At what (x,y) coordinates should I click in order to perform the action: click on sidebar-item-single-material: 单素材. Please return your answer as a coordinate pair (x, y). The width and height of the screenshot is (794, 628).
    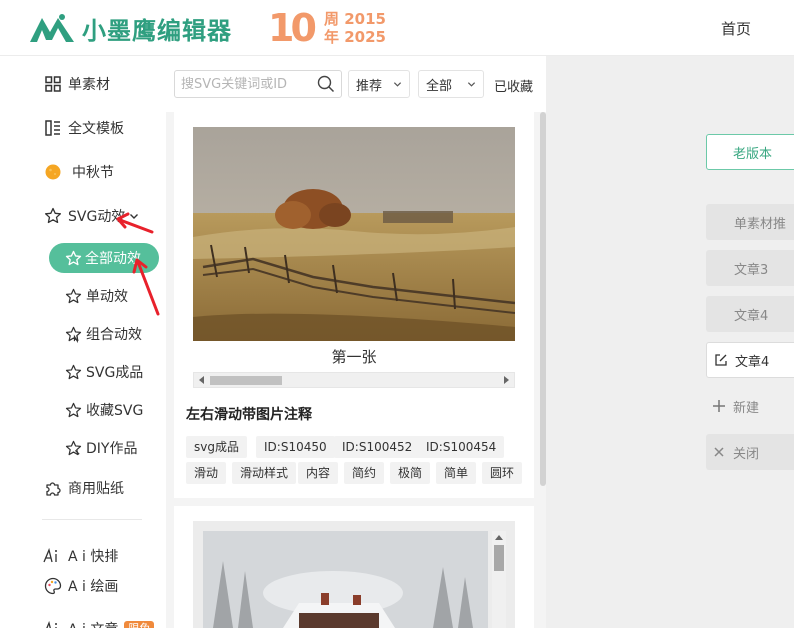
    Looking at the image, I should click on (83, 84).